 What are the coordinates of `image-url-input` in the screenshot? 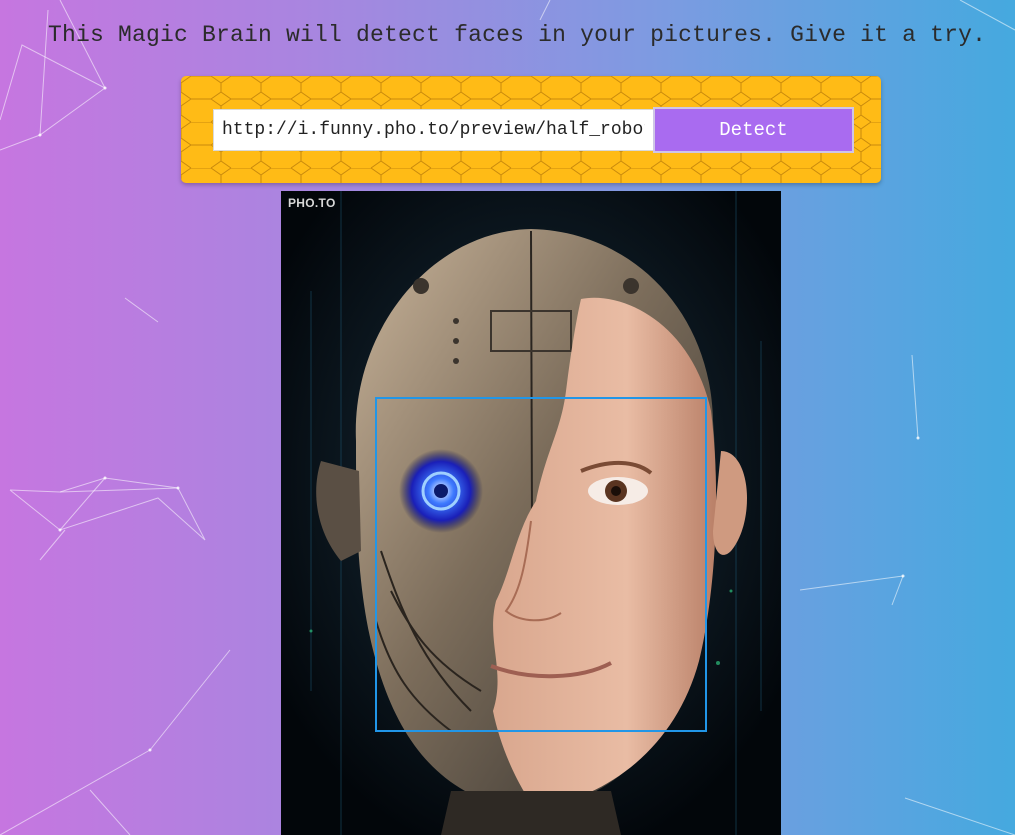 It's located at (433, 130).